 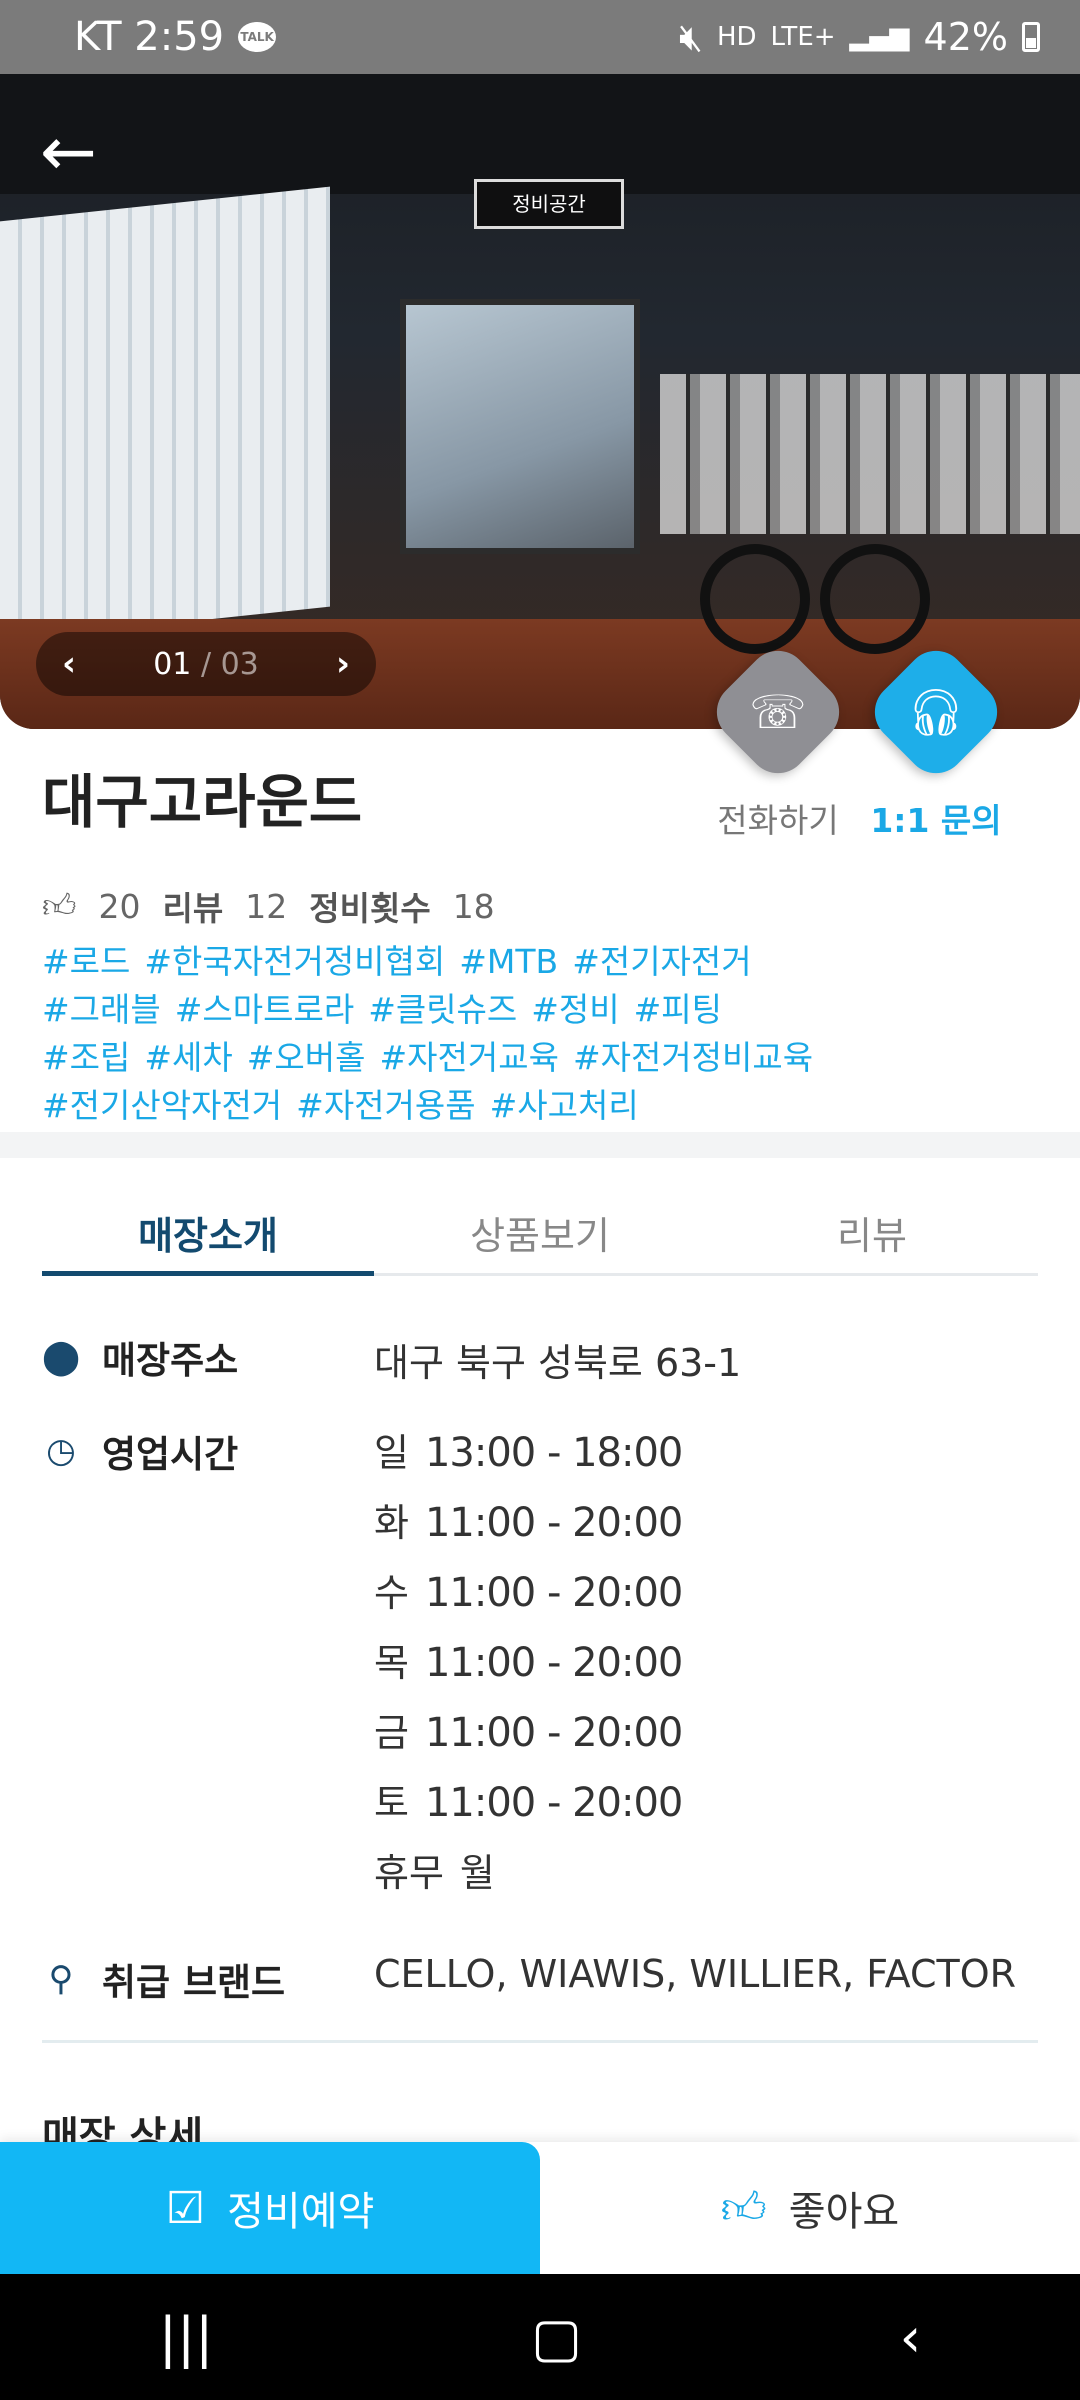 What do you see at coordinates (391, 1803) in the screenshot?
I see `hours-day: 토` at bounding box center [391, 1803].